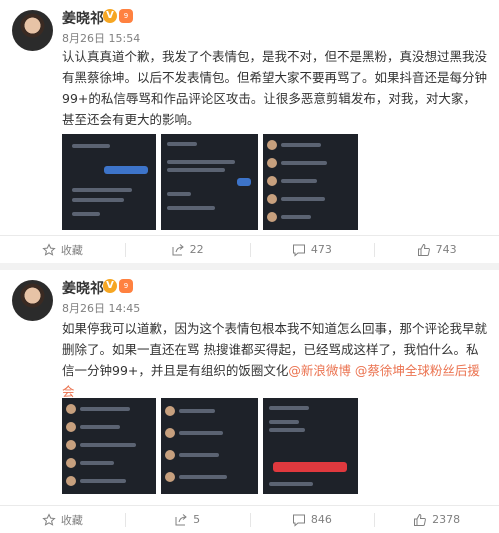  I want to click on like-button: 2378, so click(436, 519).